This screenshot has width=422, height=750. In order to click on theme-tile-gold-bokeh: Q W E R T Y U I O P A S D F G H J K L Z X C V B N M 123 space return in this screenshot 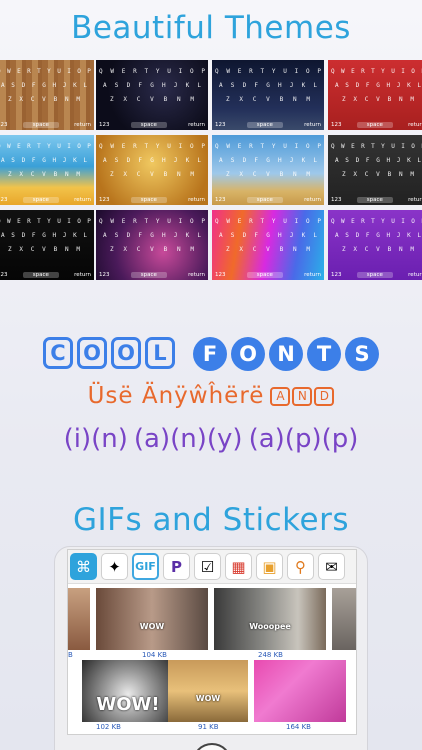, I will do `click(152, 170)`.